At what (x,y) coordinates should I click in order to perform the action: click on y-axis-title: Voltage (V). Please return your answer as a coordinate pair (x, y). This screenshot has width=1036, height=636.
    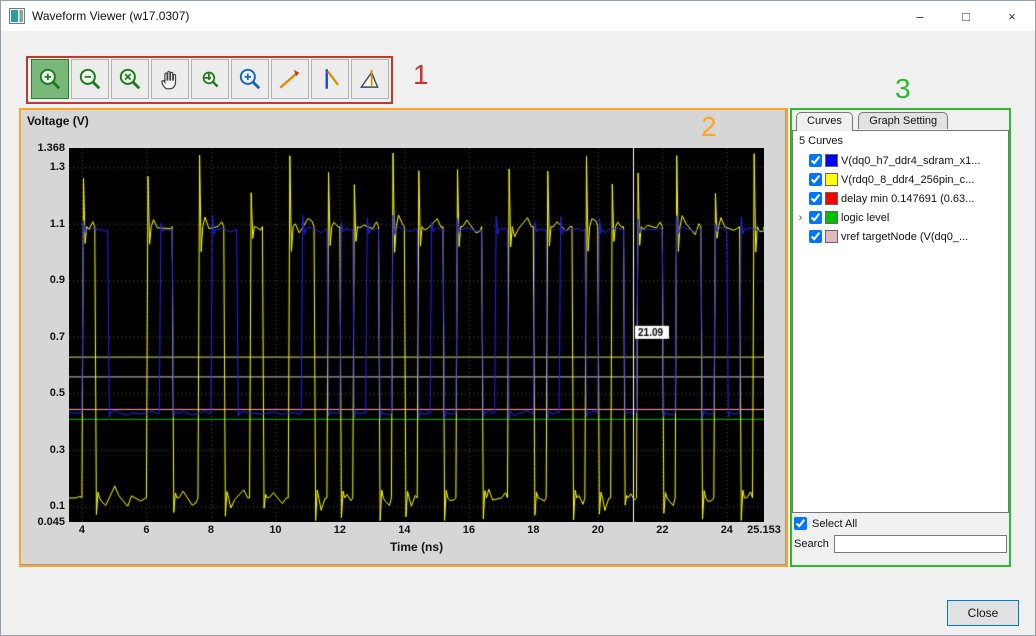
    Looking at the image, I should click on (58, 121).